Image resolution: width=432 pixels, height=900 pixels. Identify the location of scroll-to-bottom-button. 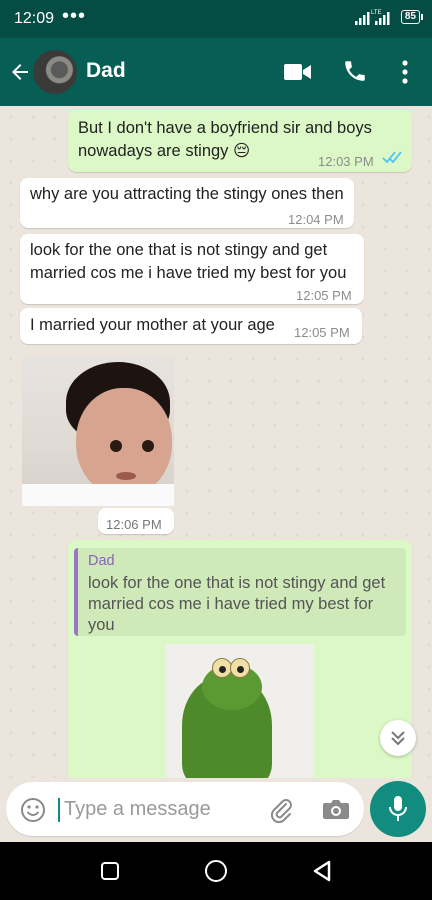
(398, 738).